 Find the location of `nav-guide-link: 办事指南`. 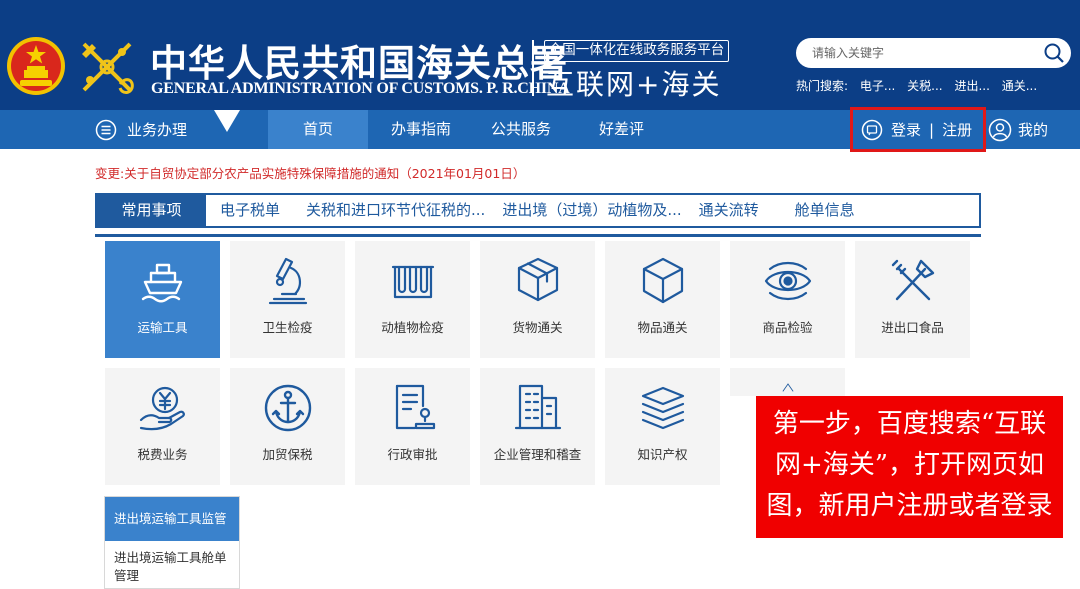

nav-guide-link: 办事指南 is located at coordinates (421, 129).